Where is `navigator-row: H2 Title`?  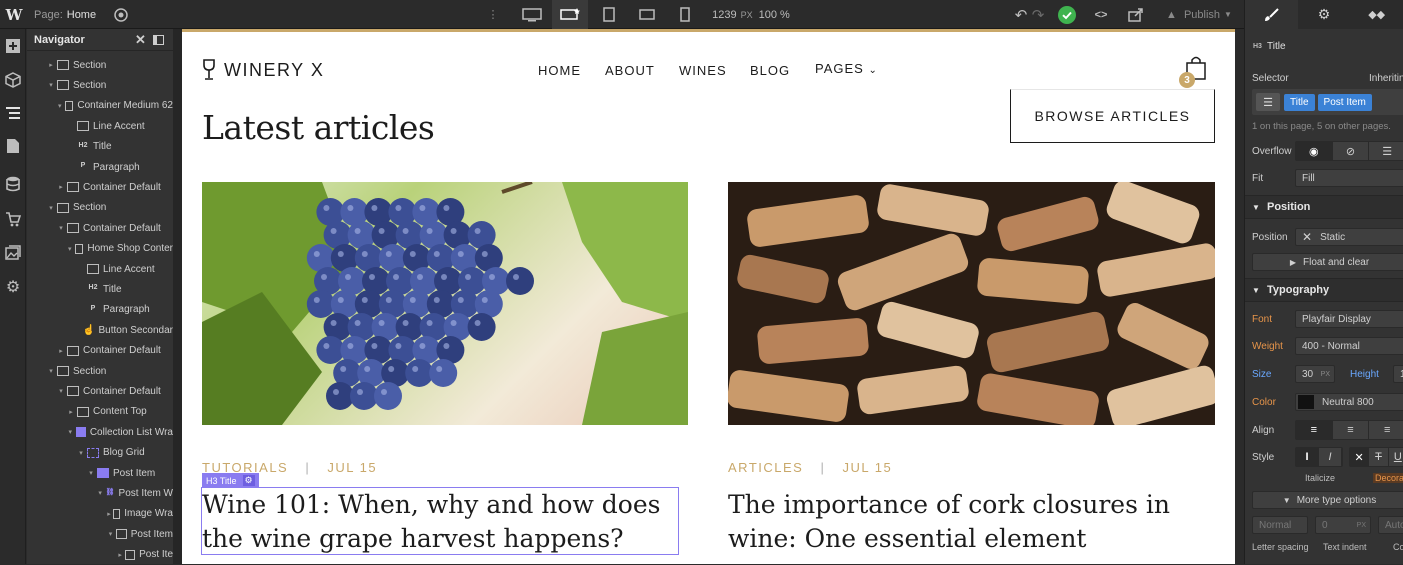
navigator-row: H2 Title is located at coordinates (100, 147).